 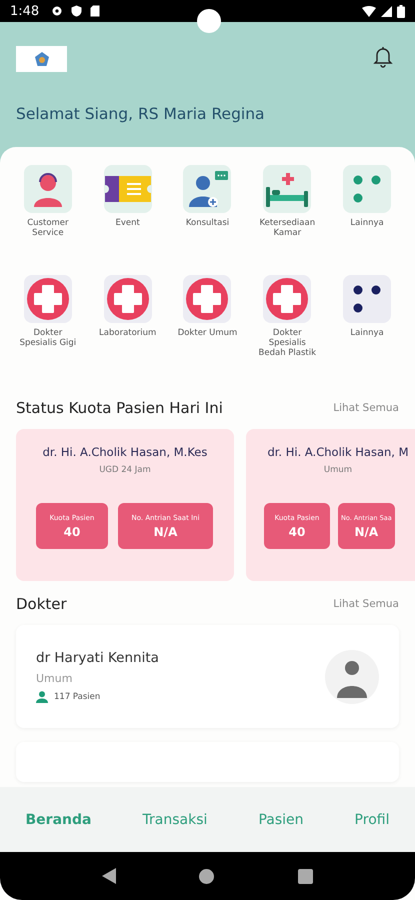 I want to click on unit-name: UGD 24 Jam, so click(x=125, y=470).